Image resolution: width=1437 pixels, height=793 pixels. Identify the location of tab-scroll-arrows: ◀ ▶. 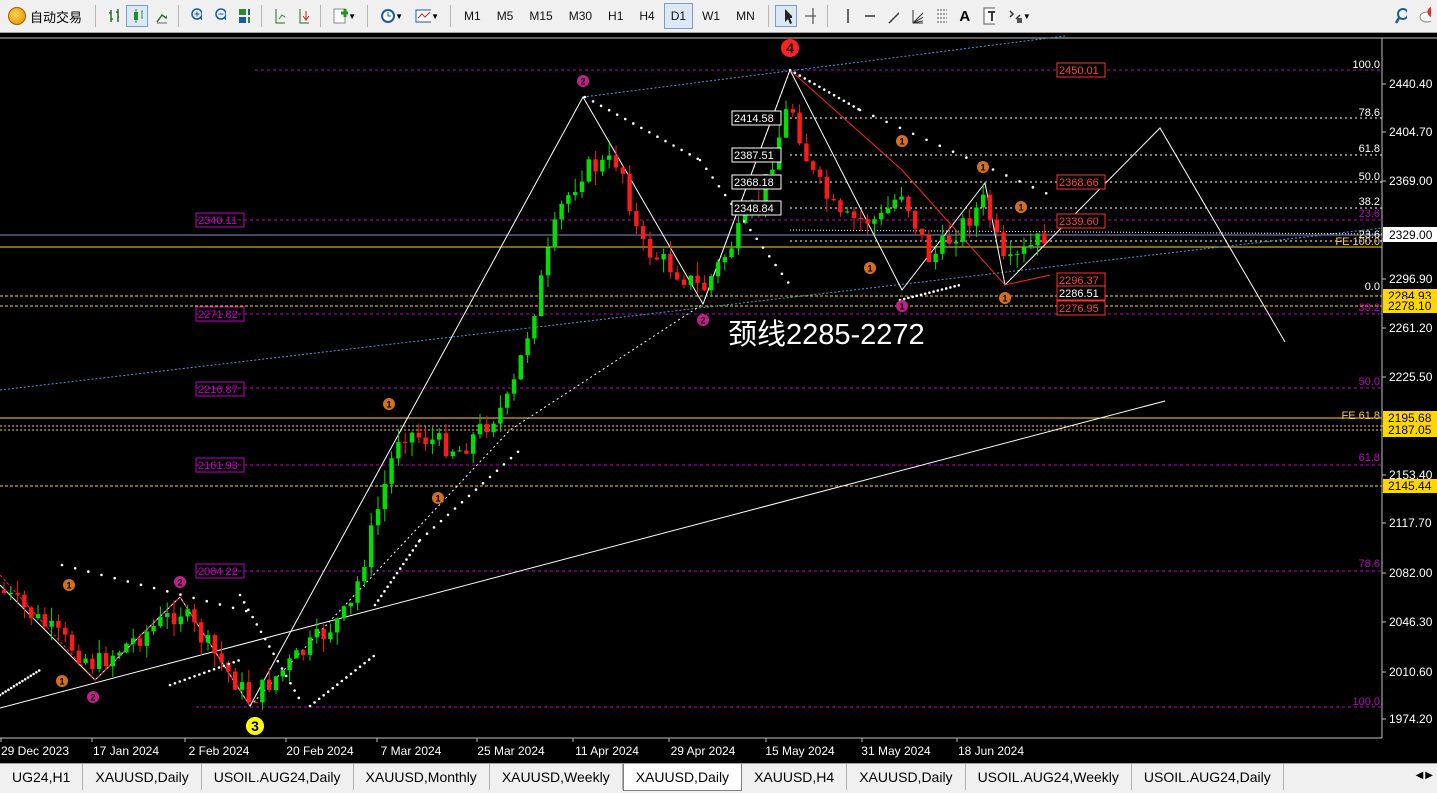
(1424, 775).